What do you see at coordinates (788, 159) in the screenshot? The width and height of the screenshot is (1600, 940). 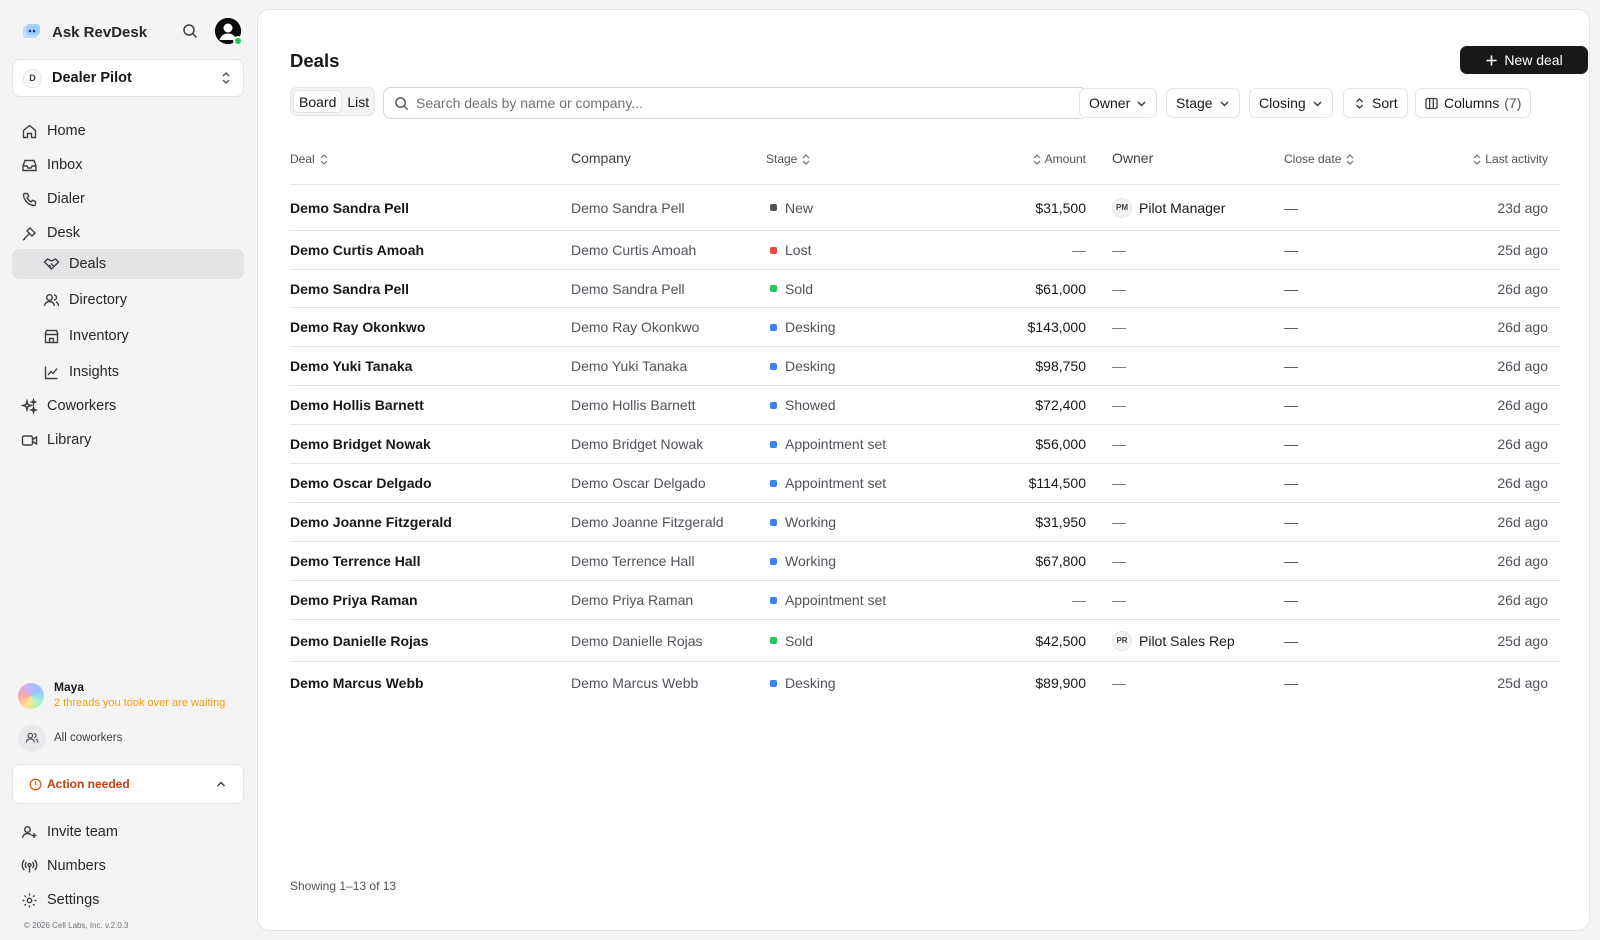 I see `col-stage-header: Stage` at bounding box center [788, 159].